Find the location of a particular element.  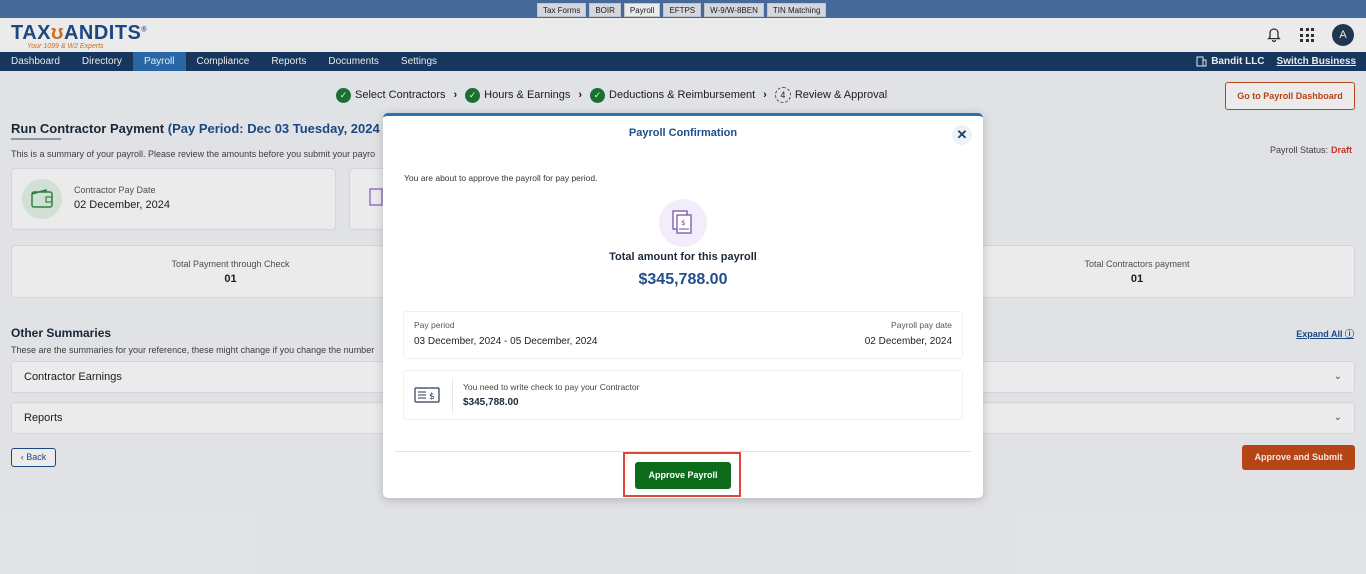

approve-payroll-button: Approve Payroll is located at coordinates (683, 475).